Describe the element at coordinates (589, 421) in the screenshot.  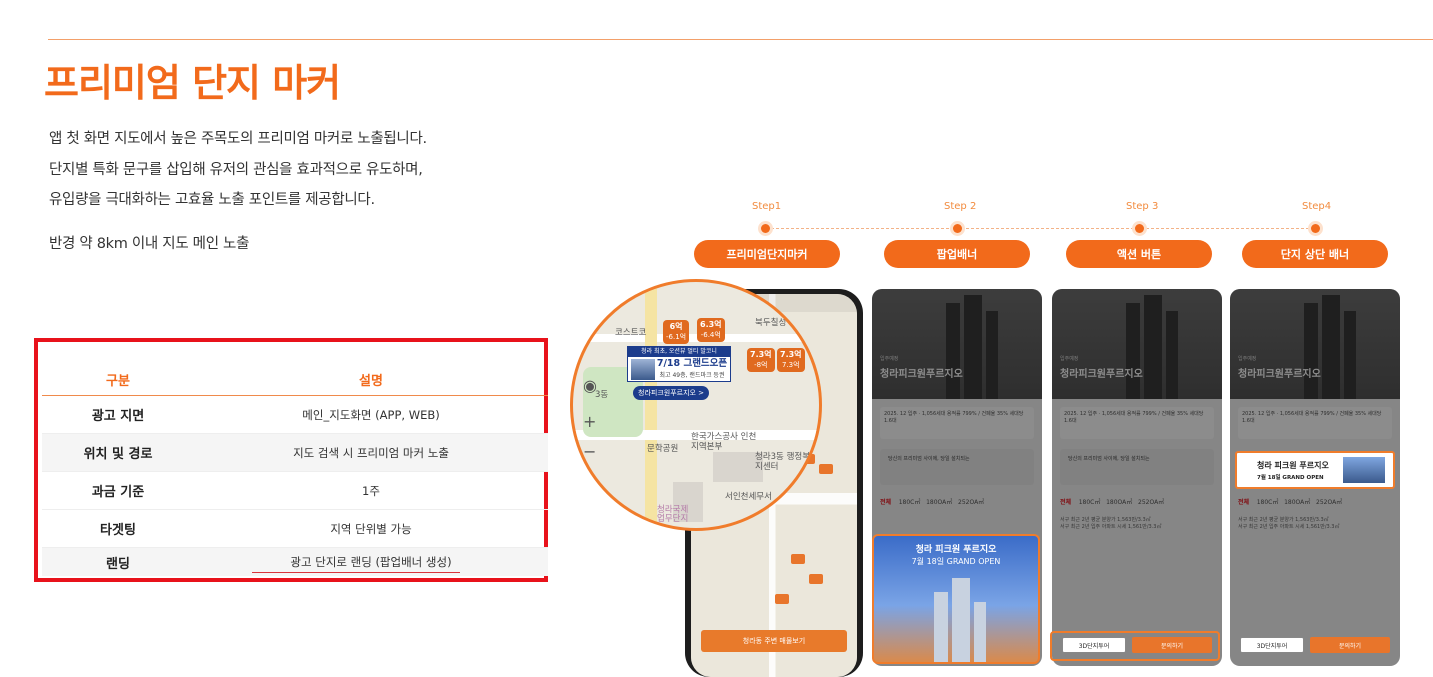
I see `zoom-in-icon: +` at that location.